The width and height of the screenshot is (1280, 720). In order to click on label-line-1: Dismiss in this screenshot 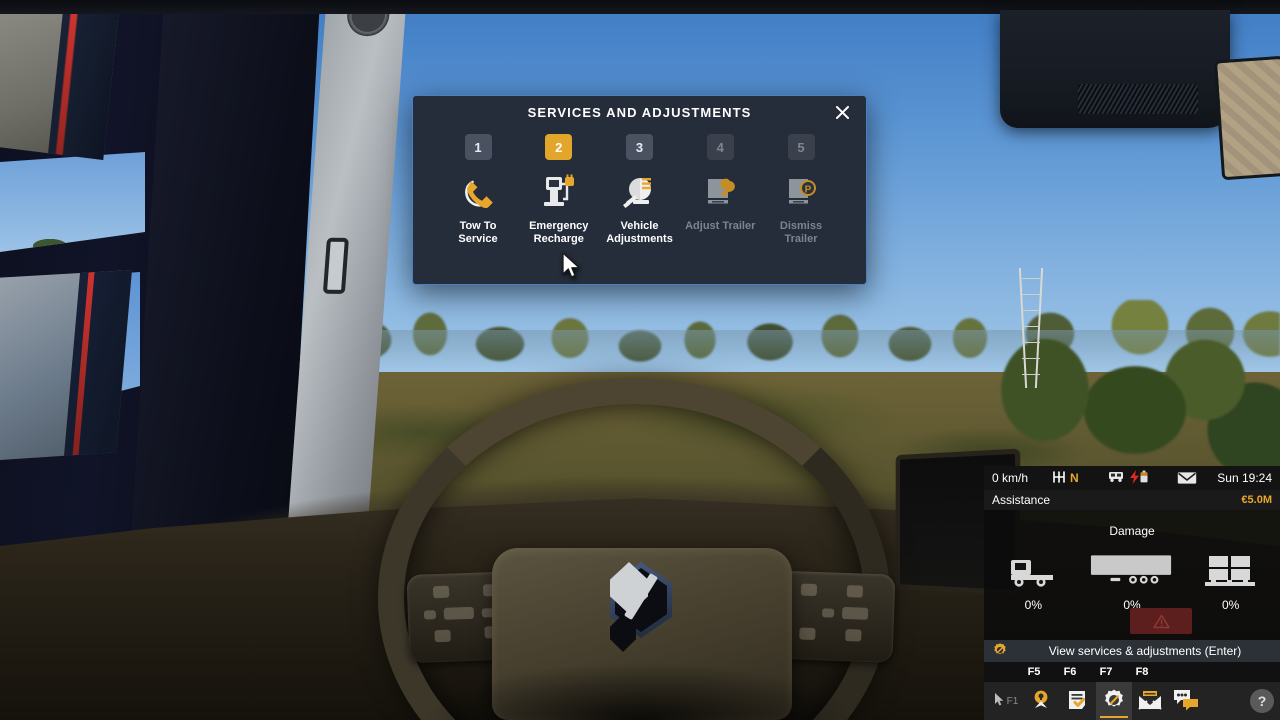, I will do `click(801, 226)`.